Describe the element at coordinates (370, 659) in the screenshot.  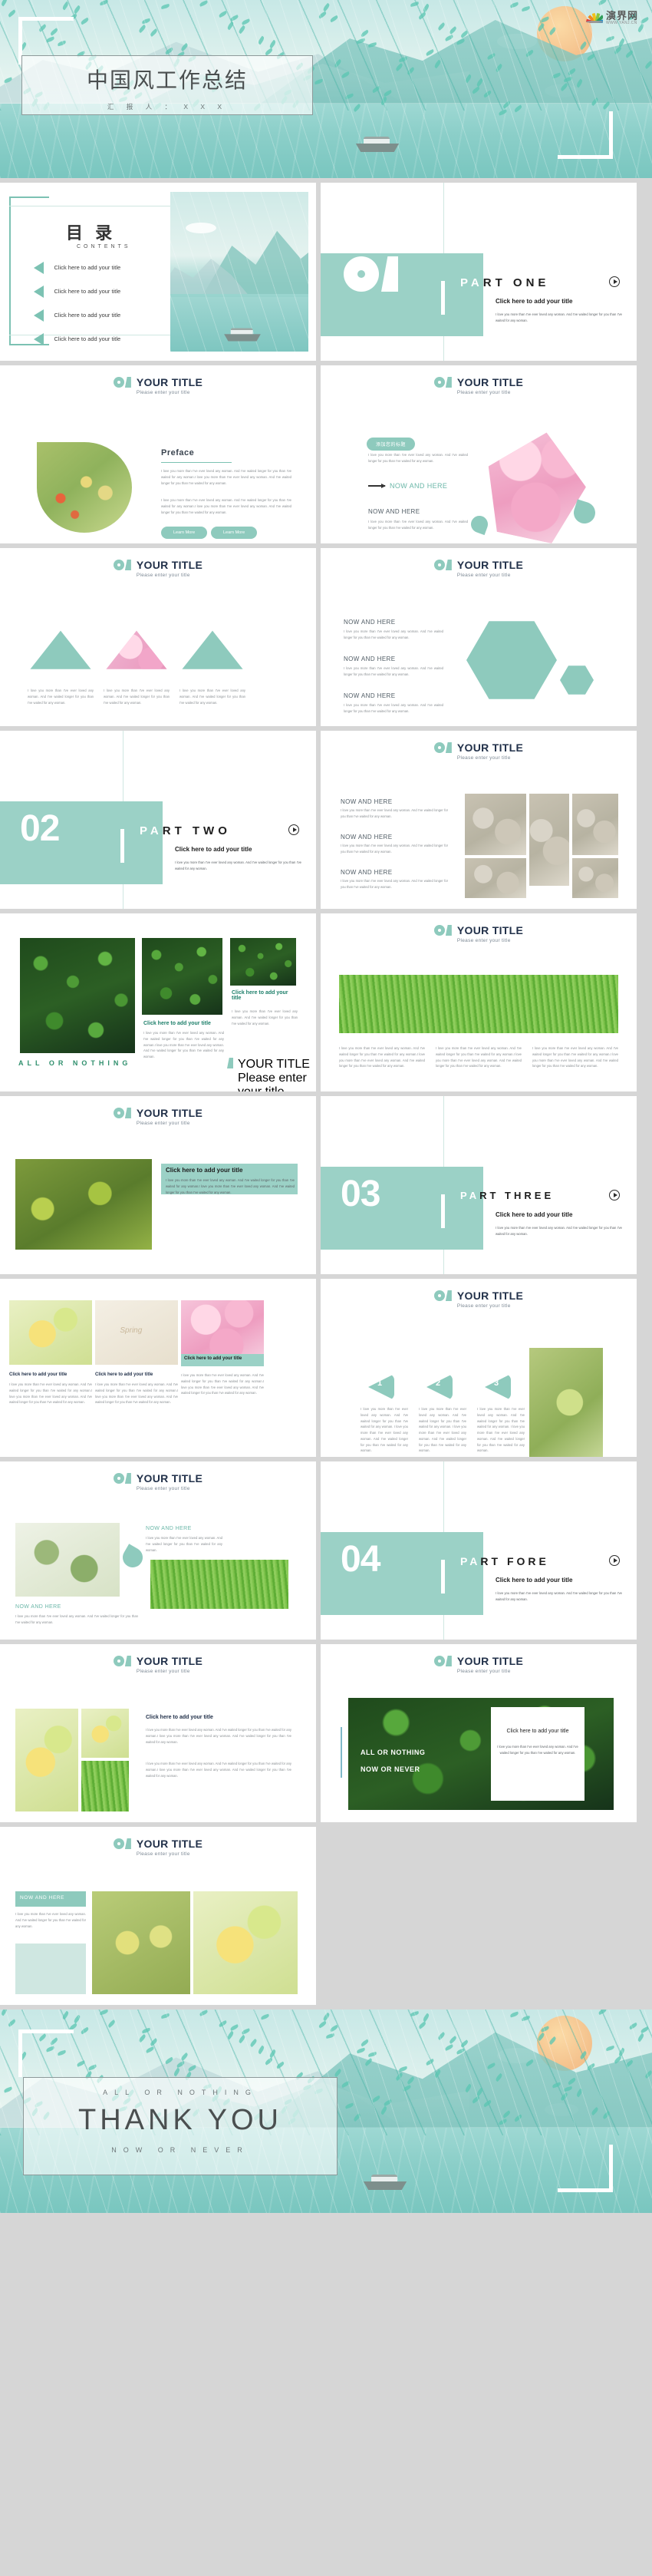
I see `hex-item-label-2: NOW AND HERE` at that location.